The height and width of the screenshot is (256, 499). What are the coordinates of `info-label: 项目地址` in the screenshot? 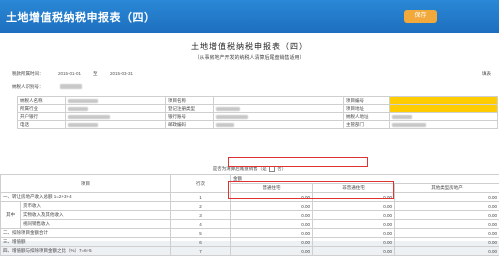 It's located at (367, 109).